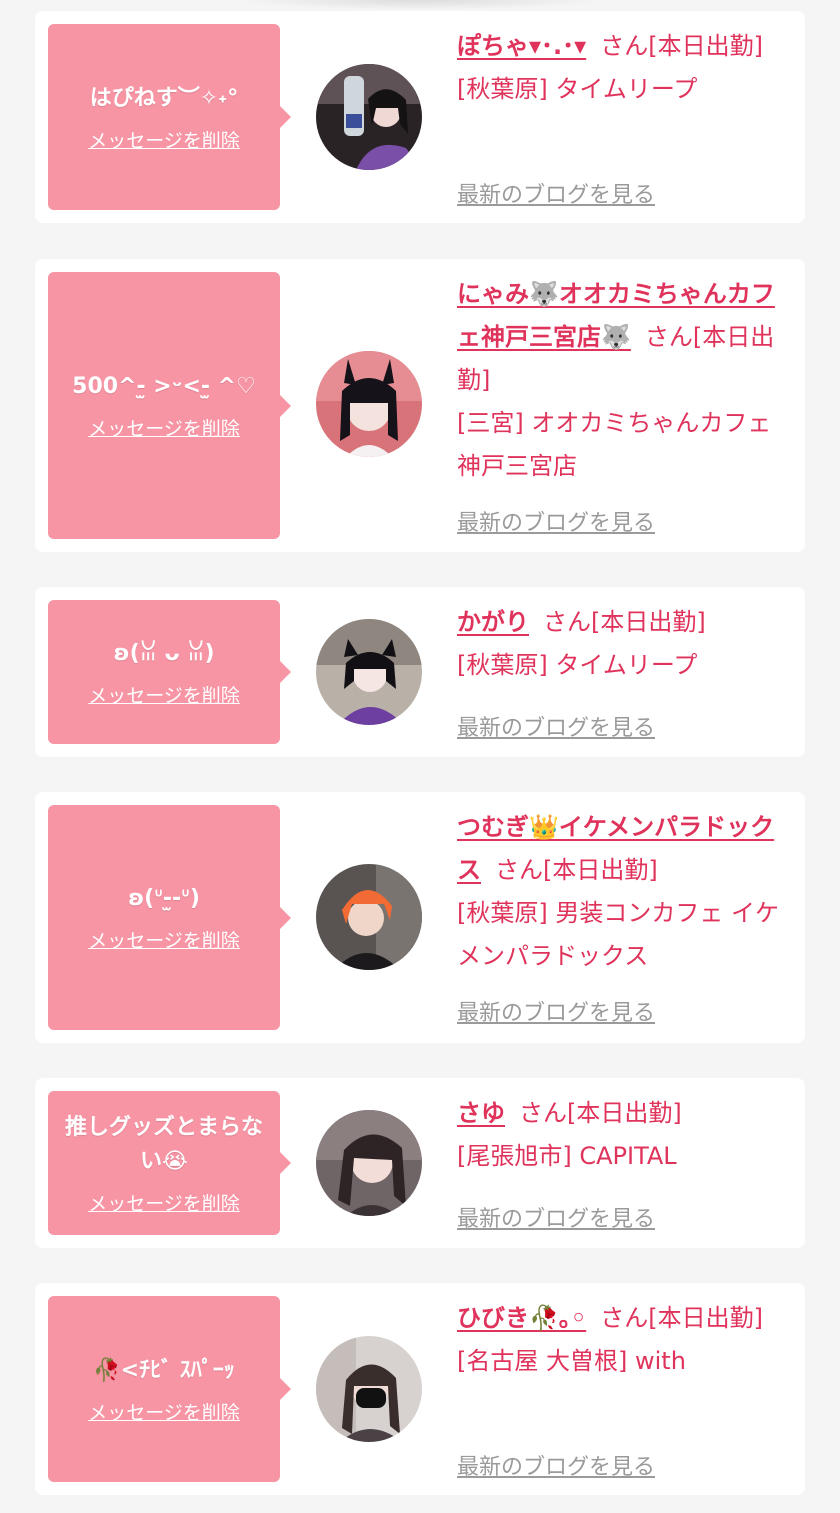 The width and height of the screenshot is (840, 1513). What do you see at coordinates (618, 934) in the screenshot?
I see `location-text: [秋葉原] 男装コンカフェ イケメンパラドックス` at bounding box center [618, 934].